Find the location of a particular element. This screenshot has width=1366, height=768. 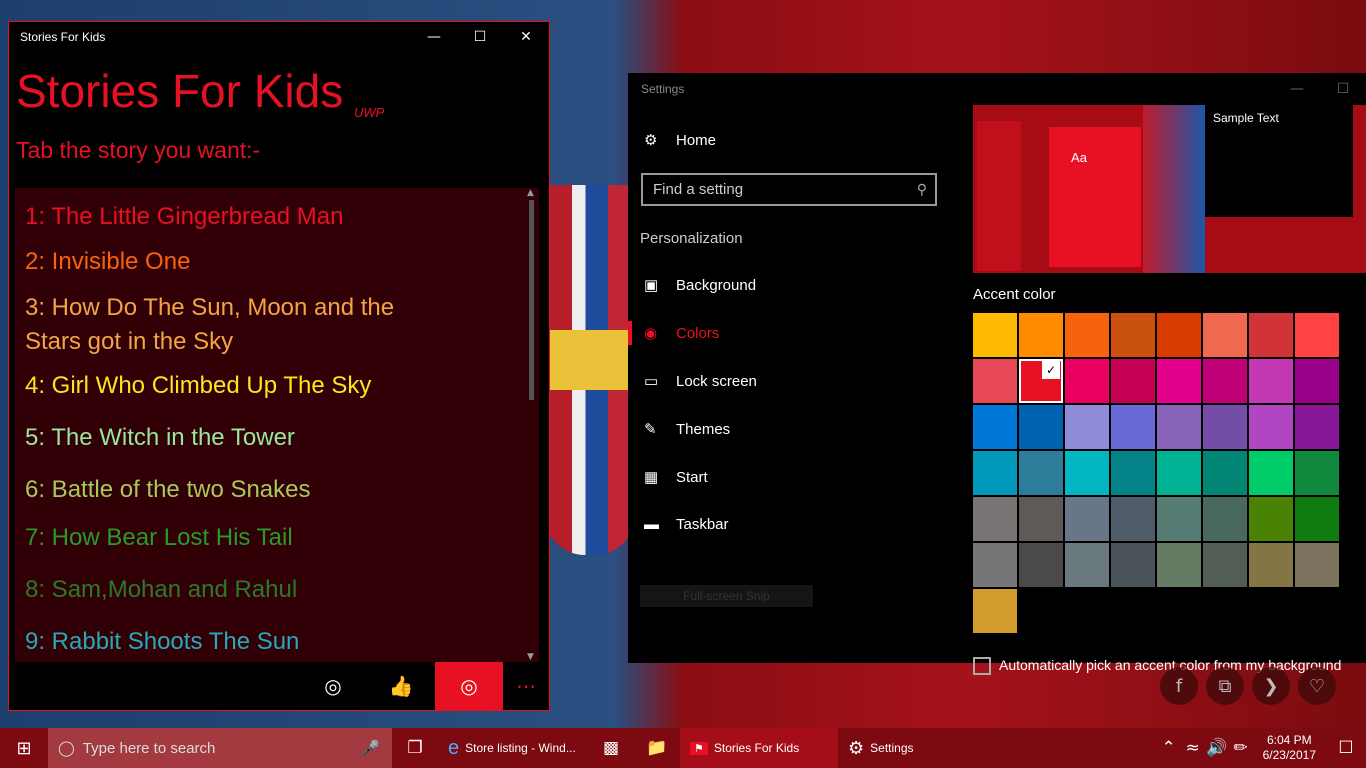

scroll-thumb is located at coordinates (531, 300).